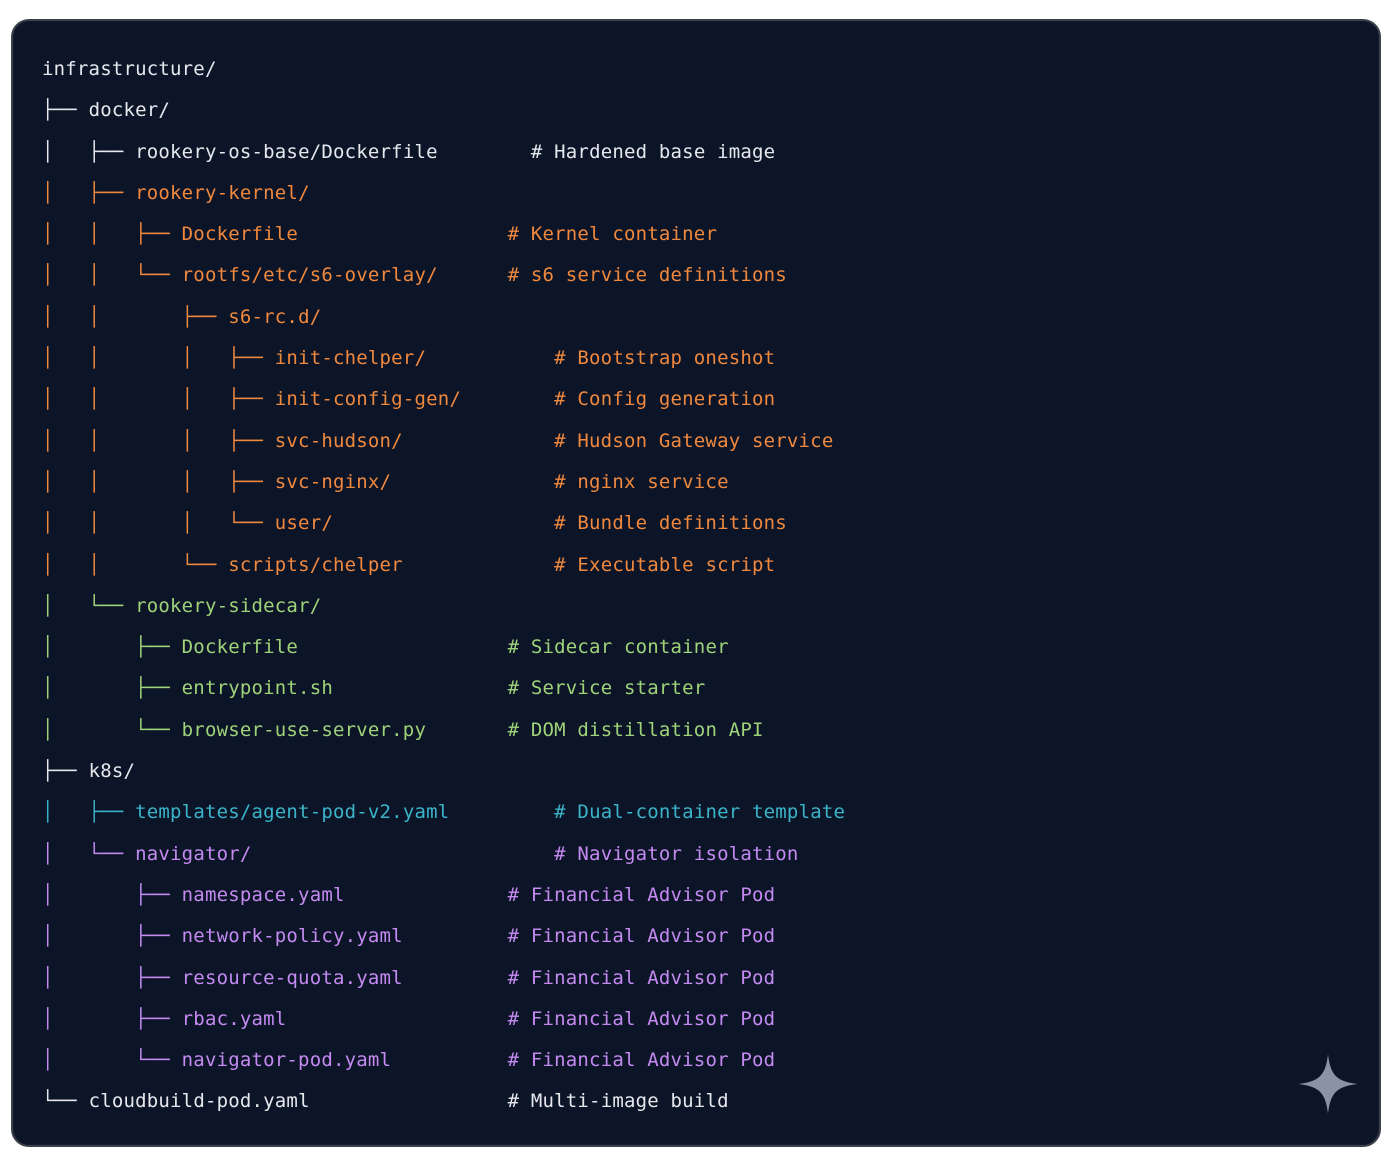 The width and height of the screenshot is (1400, 1155). I want to click on tree-line: │ │ │ └── user/ # Bundle definitions, so click(443, 523).